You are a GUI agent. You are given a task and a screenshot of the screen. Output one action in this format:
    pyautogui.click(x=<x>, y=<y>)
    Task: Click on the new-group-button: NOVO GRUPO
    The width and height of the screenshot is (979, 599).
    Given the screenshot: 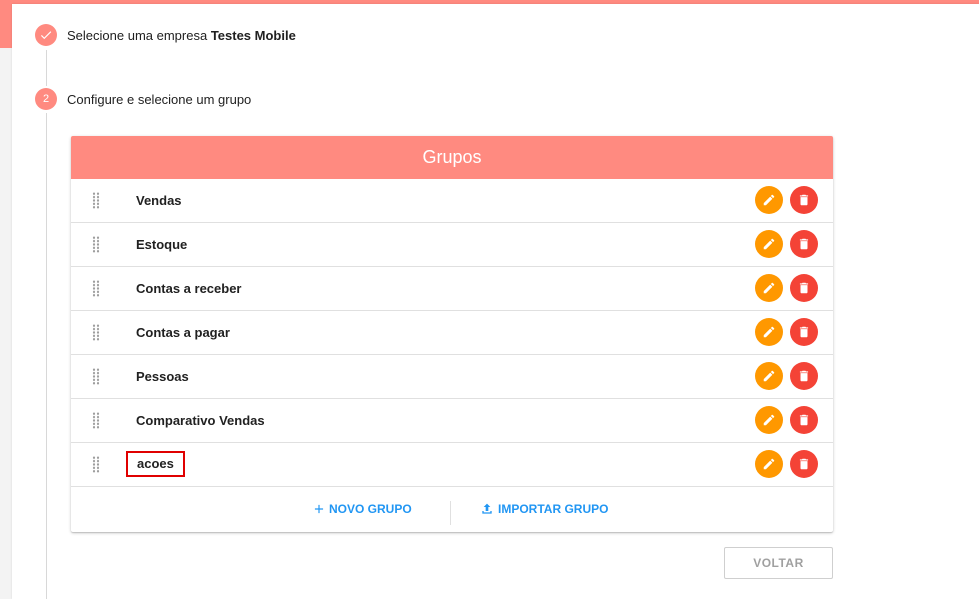 What is the action you would take?
    pyautogui.click(x=362, y=509)
    